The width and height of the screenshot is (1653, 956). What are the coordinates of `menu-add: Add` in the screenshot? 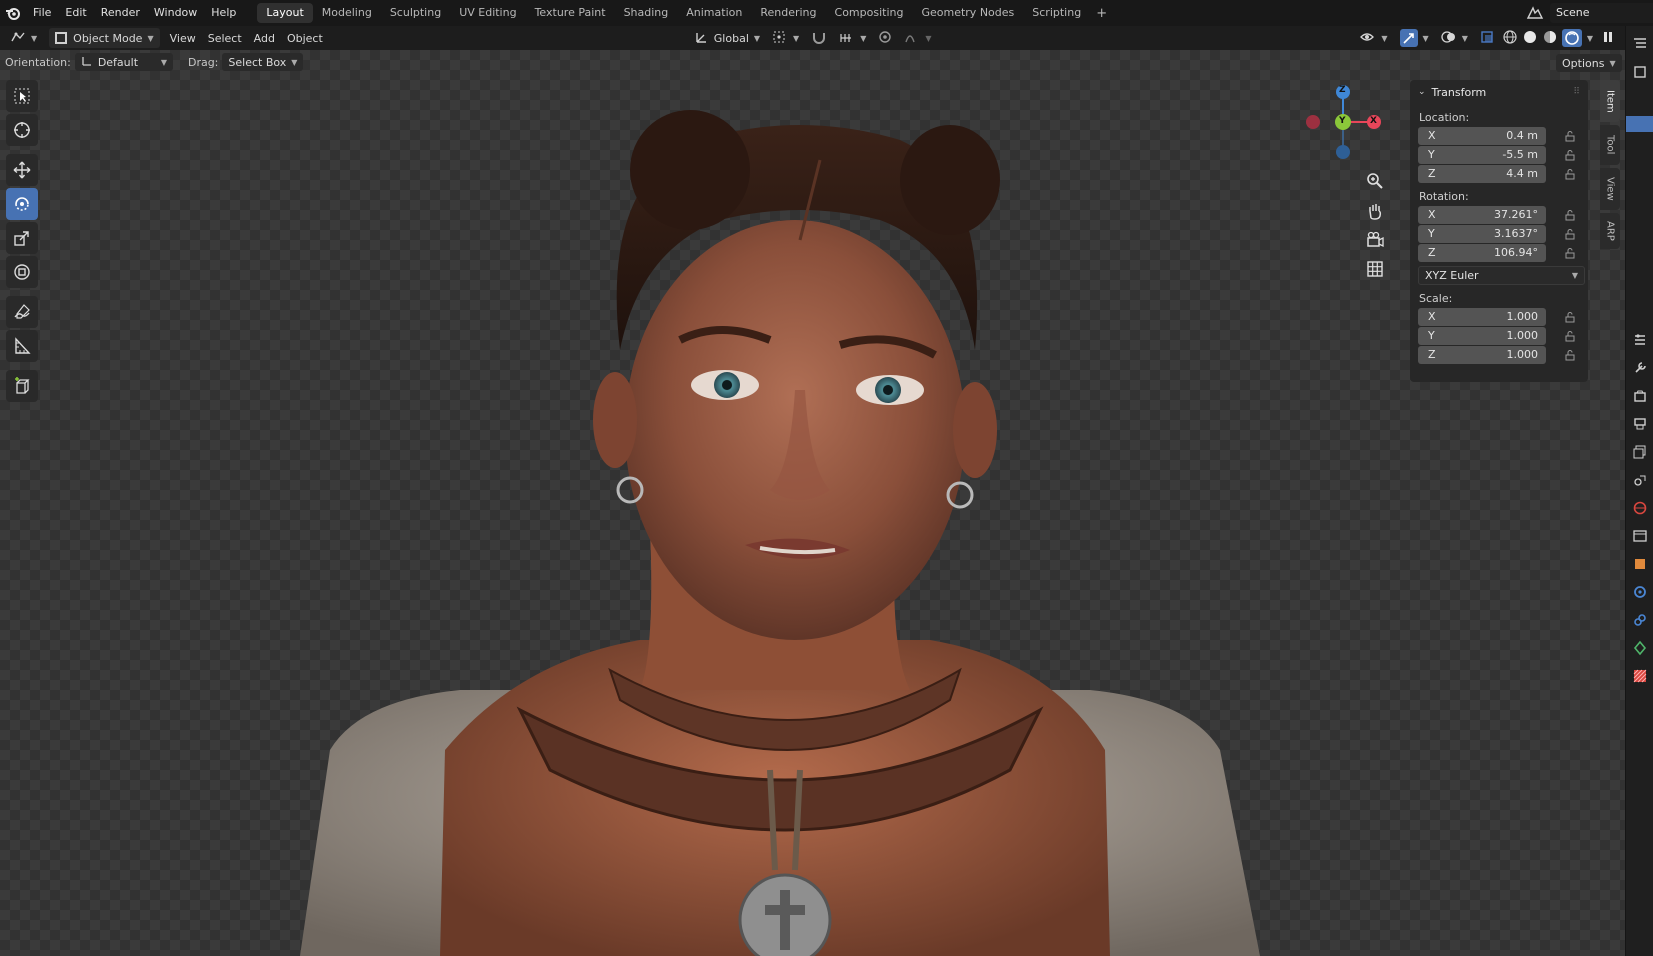 It's located at (264, 38).